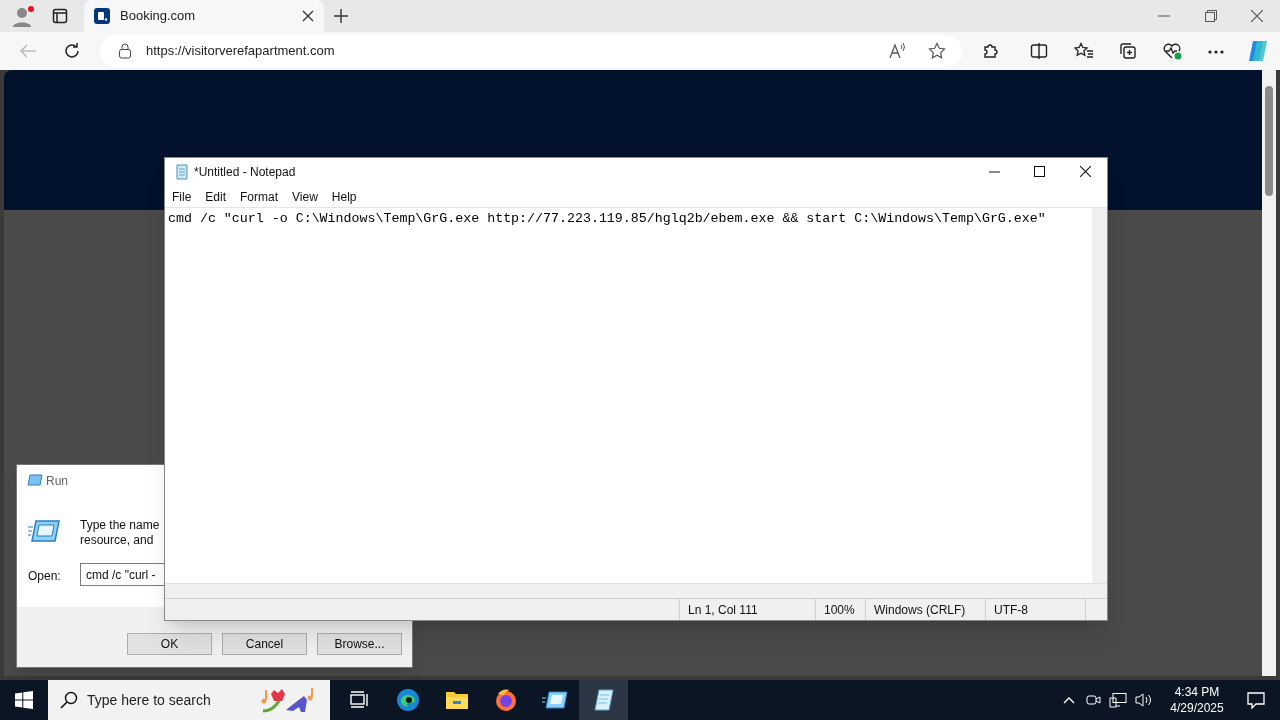 The image size is (1280, 720). I want to click on scrollbar-thumb, so click(1269, 141).